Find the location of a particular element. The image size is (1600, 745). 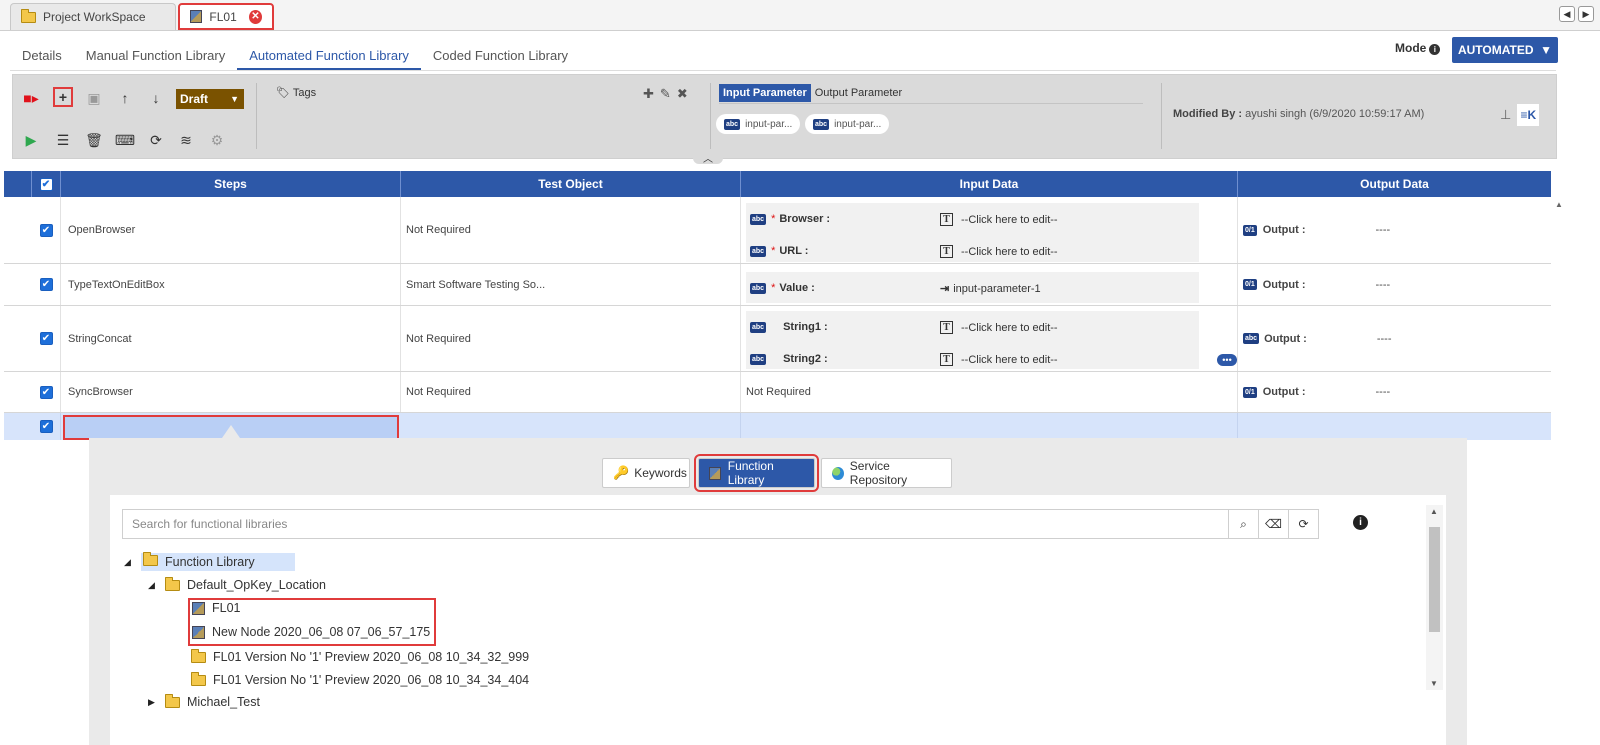

tree-label: Michael_Test is located at coordinates (223, 702).